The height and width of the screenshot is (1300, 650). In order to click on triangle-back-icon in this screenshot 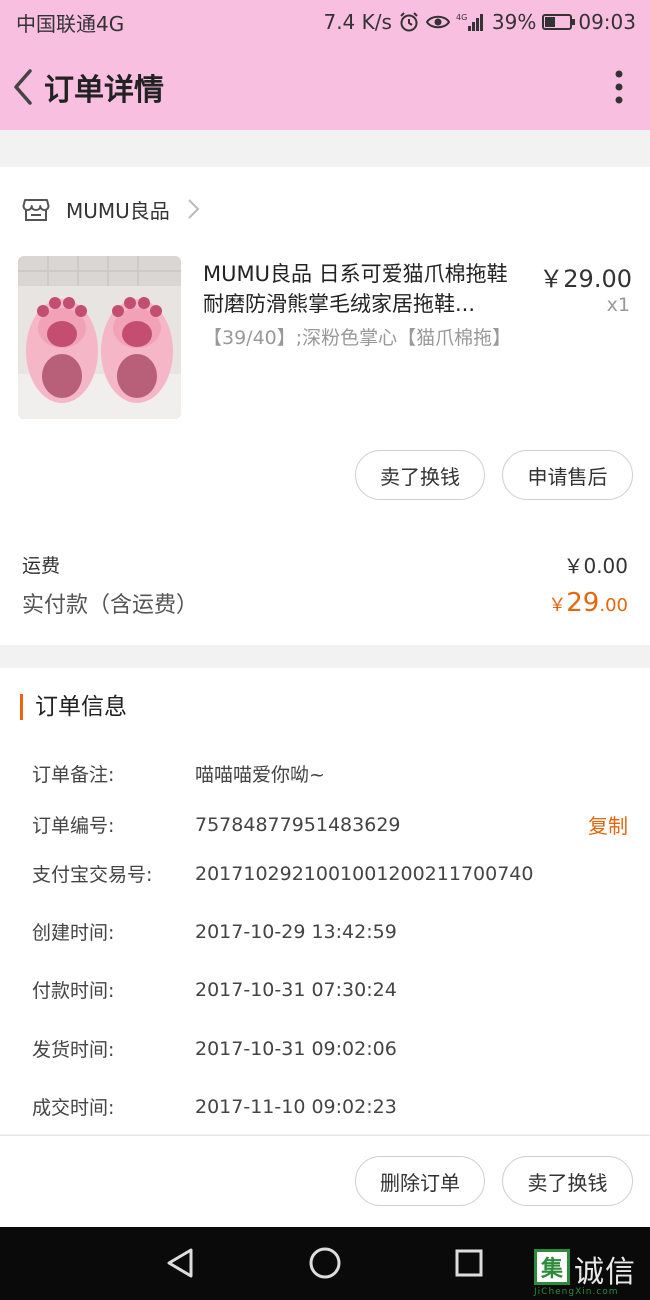, I will do `click(180, 1263)`.